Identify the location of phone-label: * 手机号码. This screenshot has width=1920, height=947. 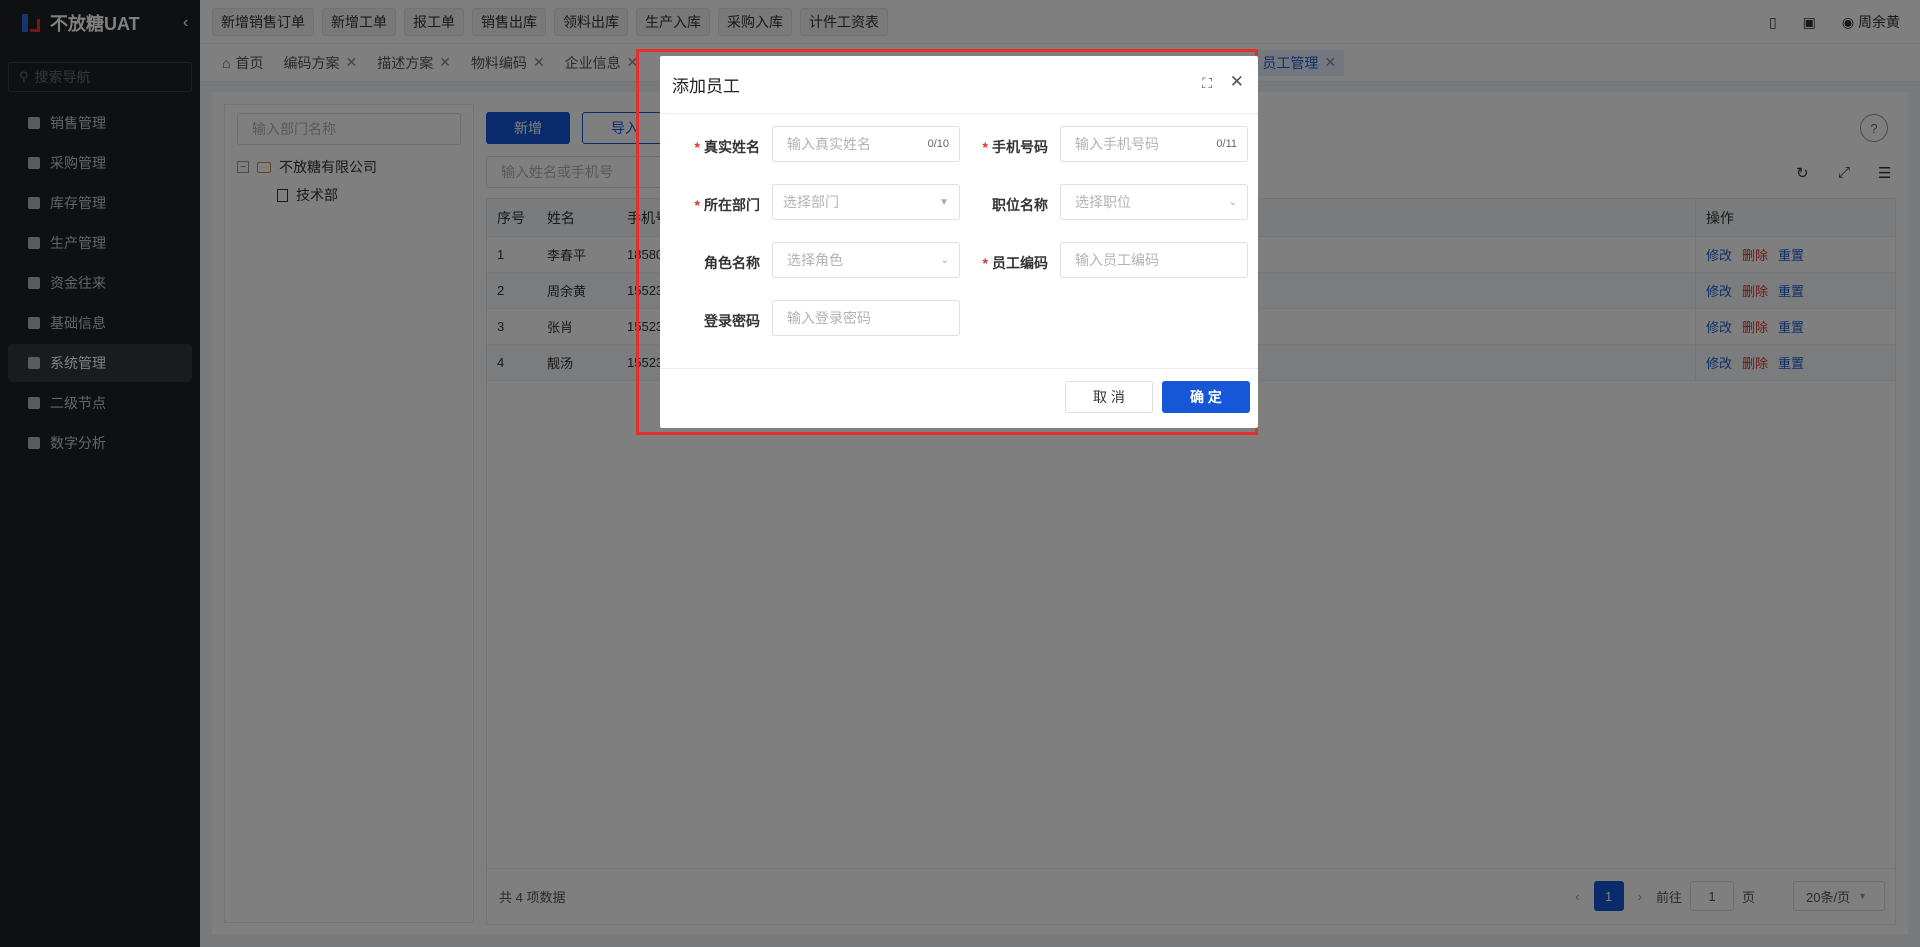
(1015, 147).